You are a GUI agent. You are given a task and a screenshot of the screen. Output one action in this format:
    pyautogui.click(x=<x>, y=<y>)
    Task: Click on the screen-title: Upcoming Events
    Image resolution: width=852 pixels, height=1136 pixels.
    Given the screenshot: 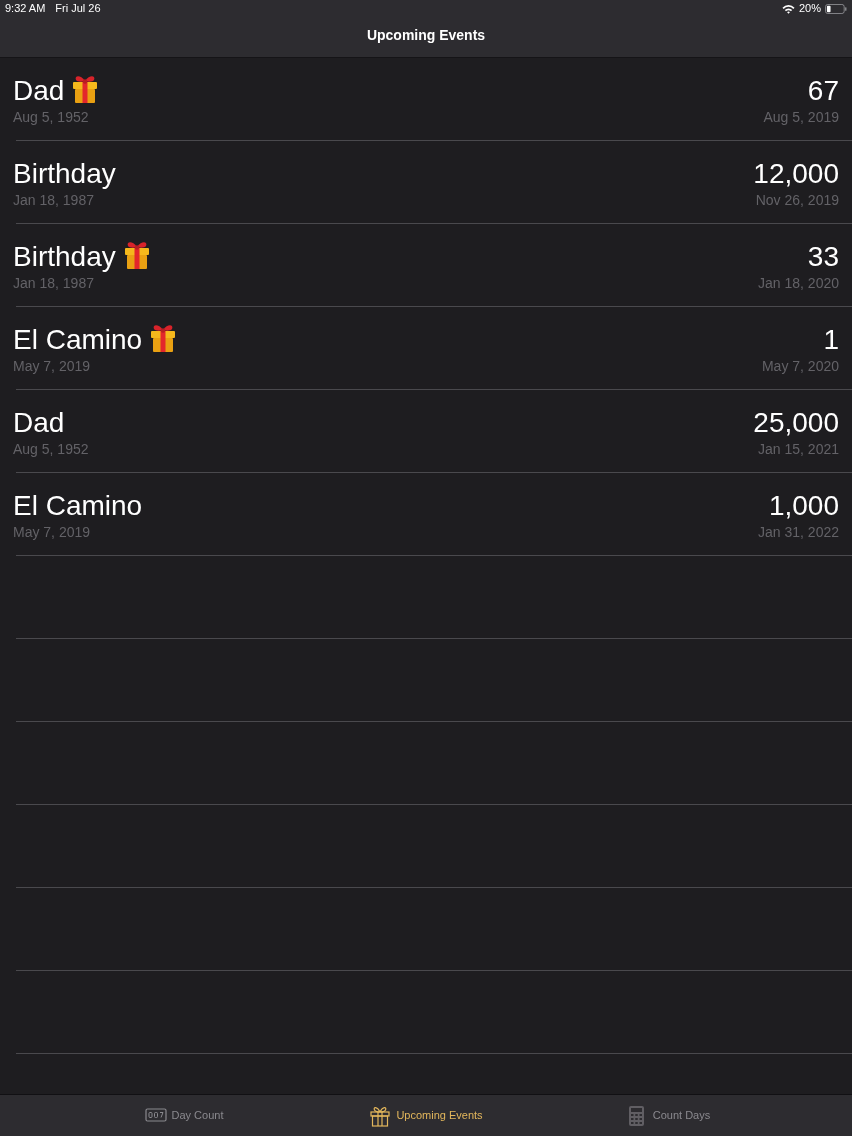 What is the action you would take?
    pyautogui.click(x=426, y=35)
    